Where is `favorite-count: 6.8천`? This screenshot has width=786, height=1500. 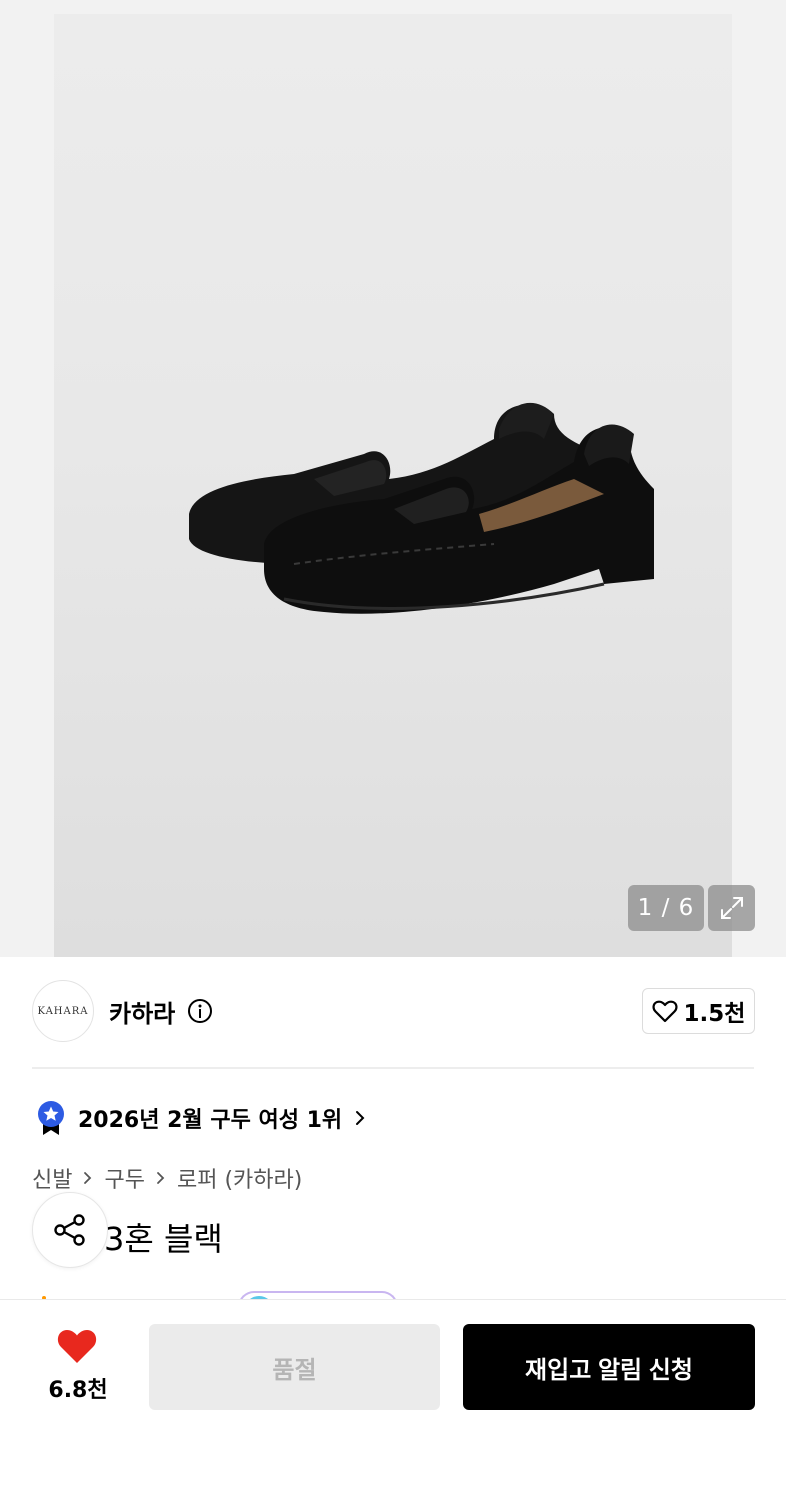 favorite-count: 6.8천 is located at coordinates (78, 1390).